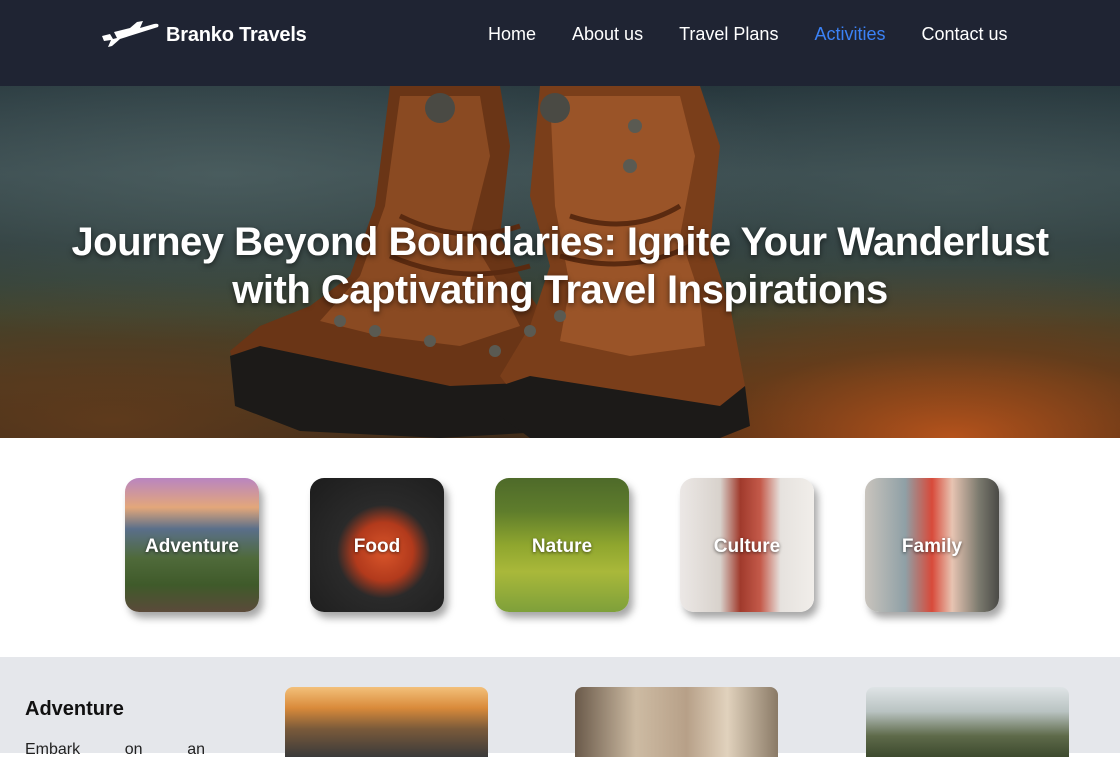  I want to click on activity-photo-zipline, so click(967, 722).